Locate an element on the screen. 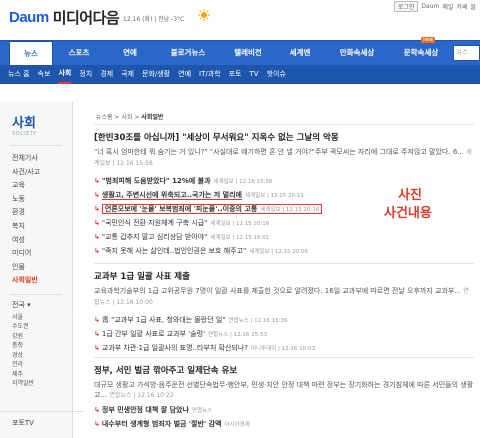 The image size is (480, 438). subnav-breaking: 속보 is located at coordinates (44, 74).